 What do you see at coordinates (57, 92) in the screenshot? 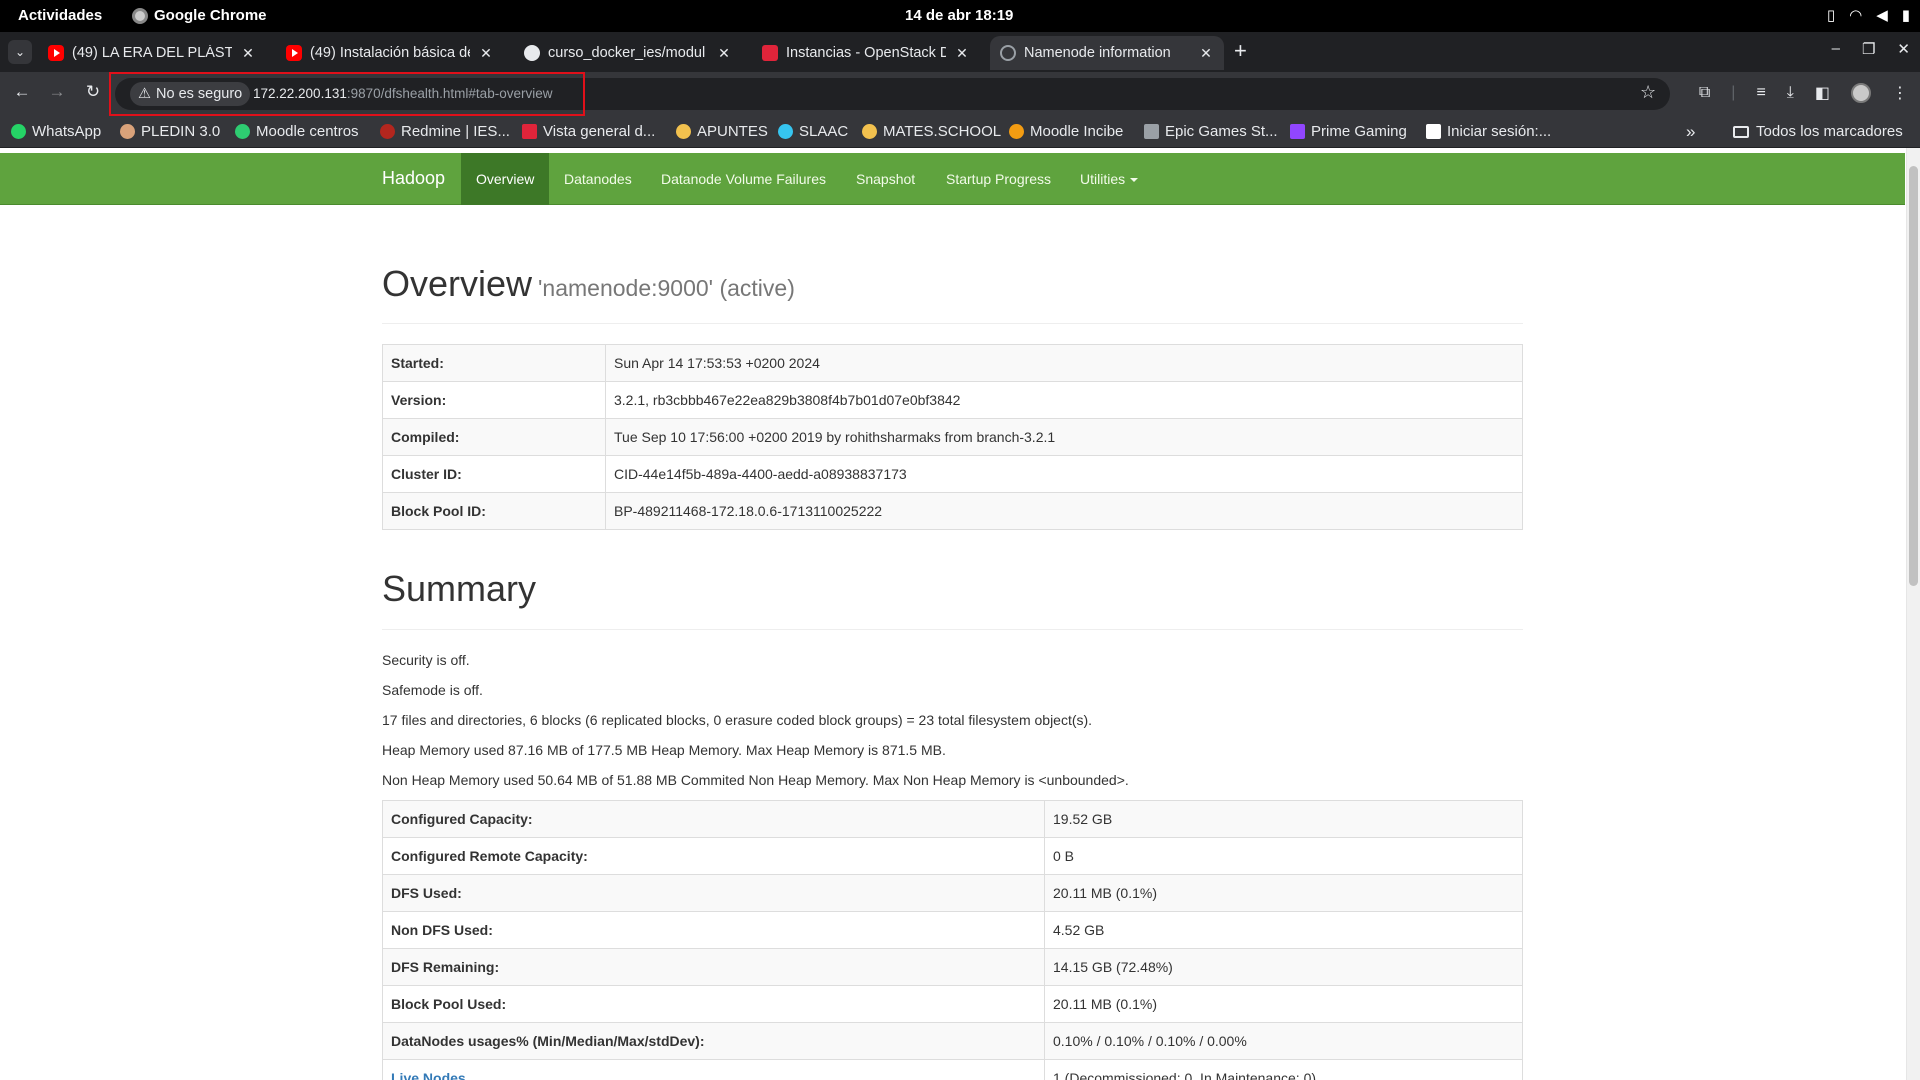
I see `forward-arrow-icon: →` at bounding box center [57, 92].